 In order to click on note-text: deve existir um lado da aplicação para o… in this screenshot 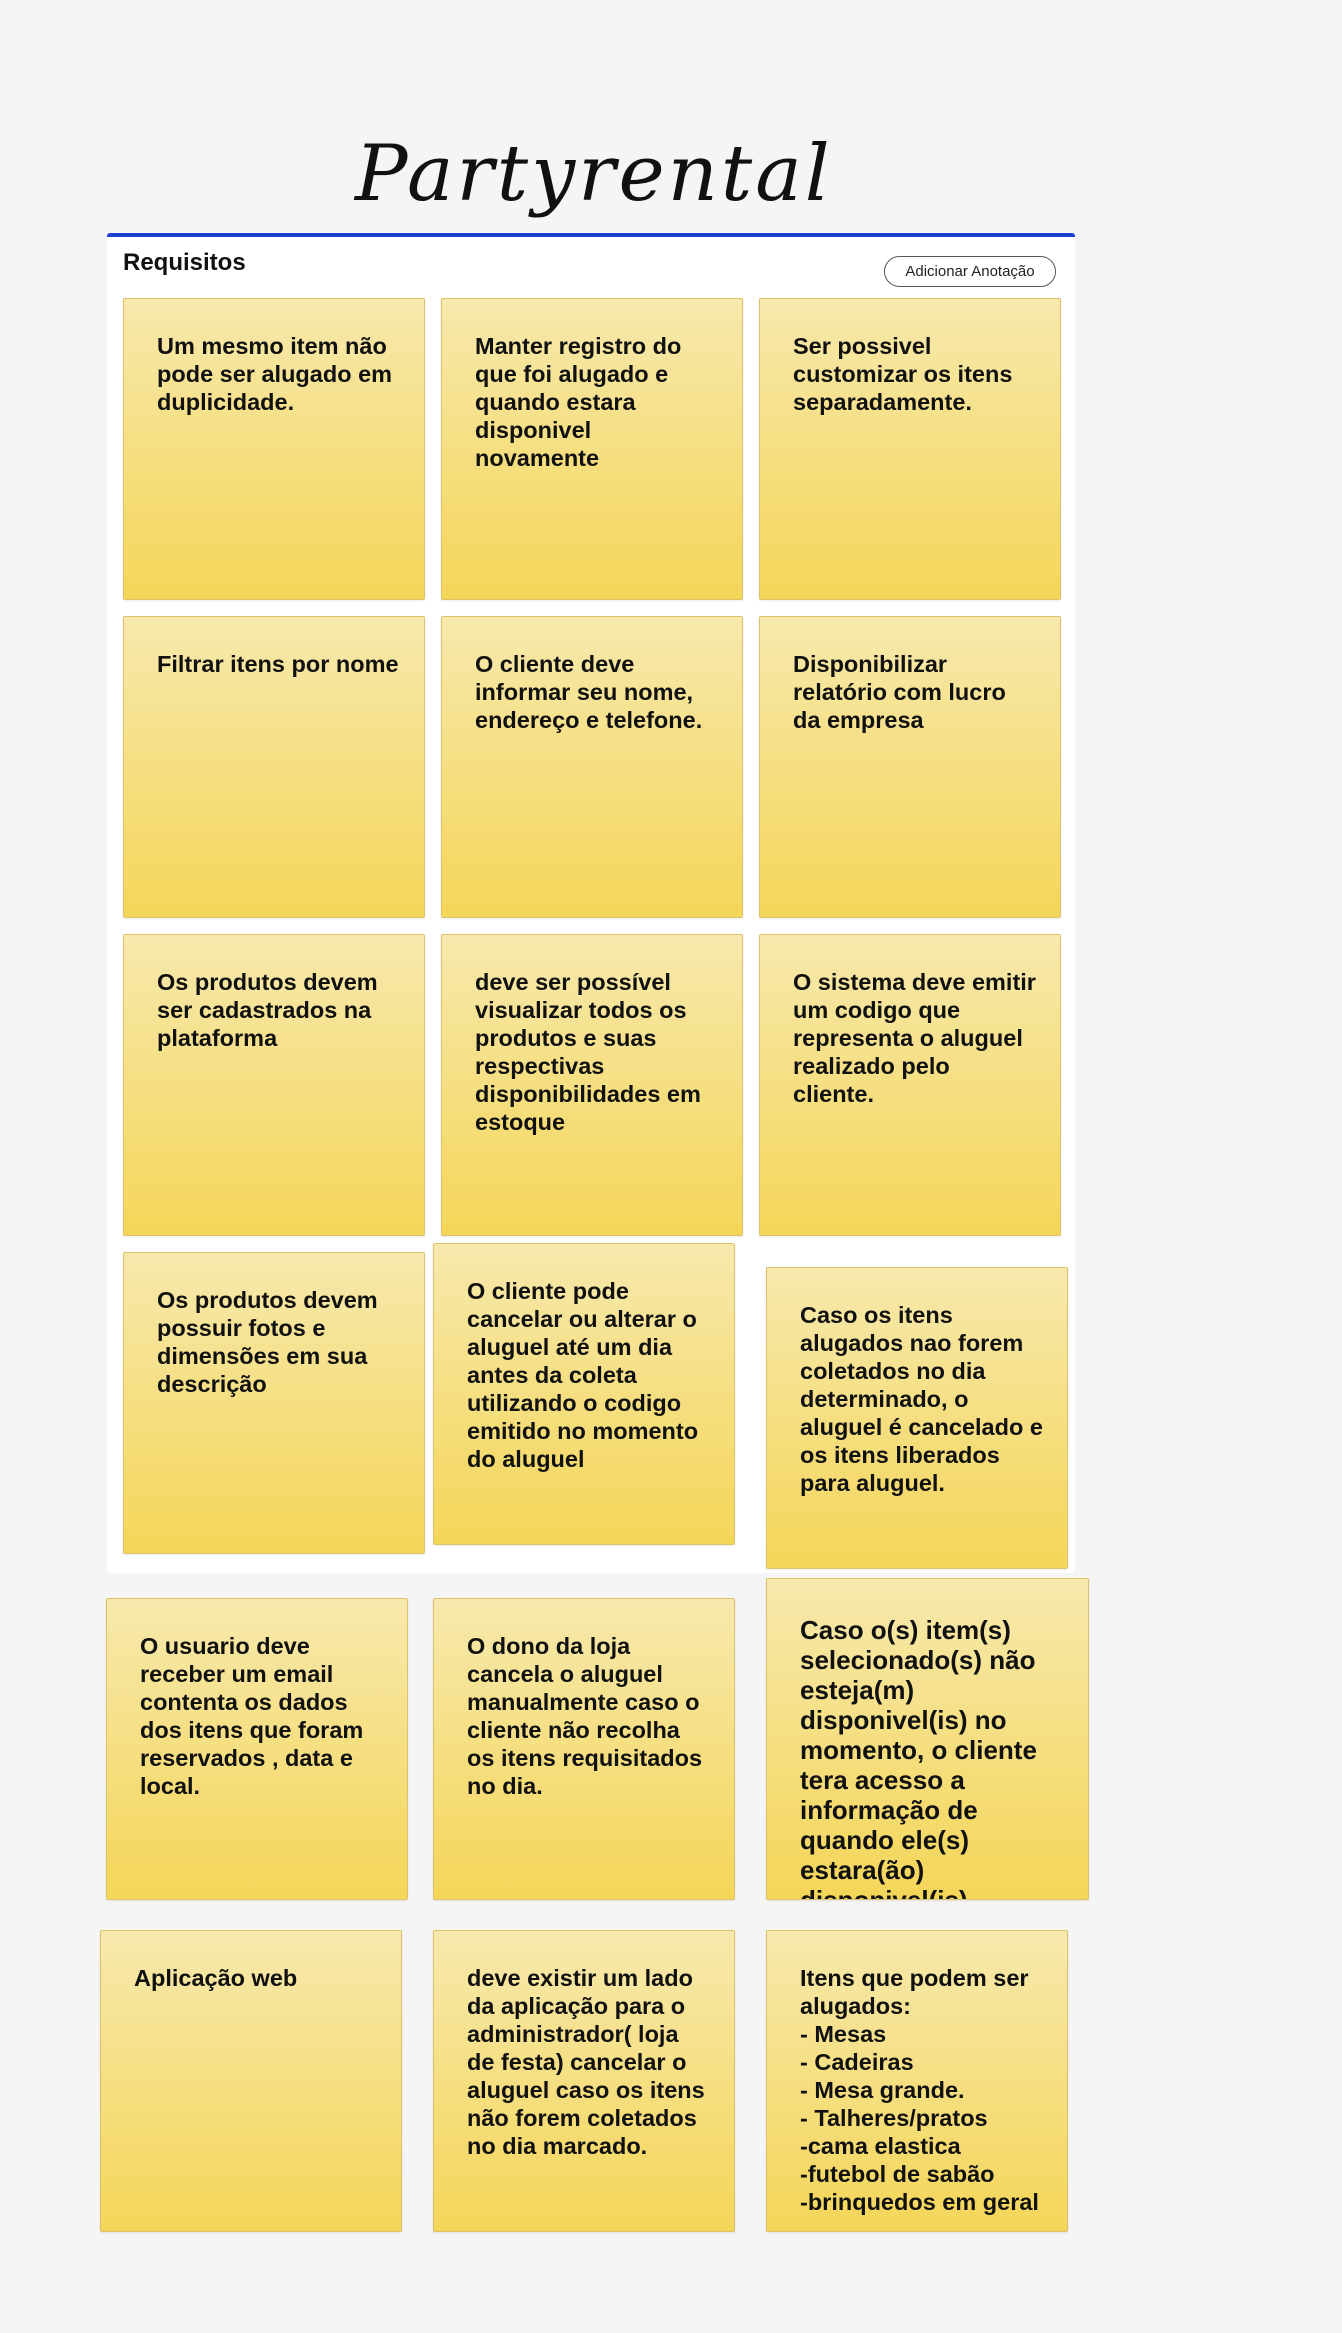, I will do `click(586, 2062)`.